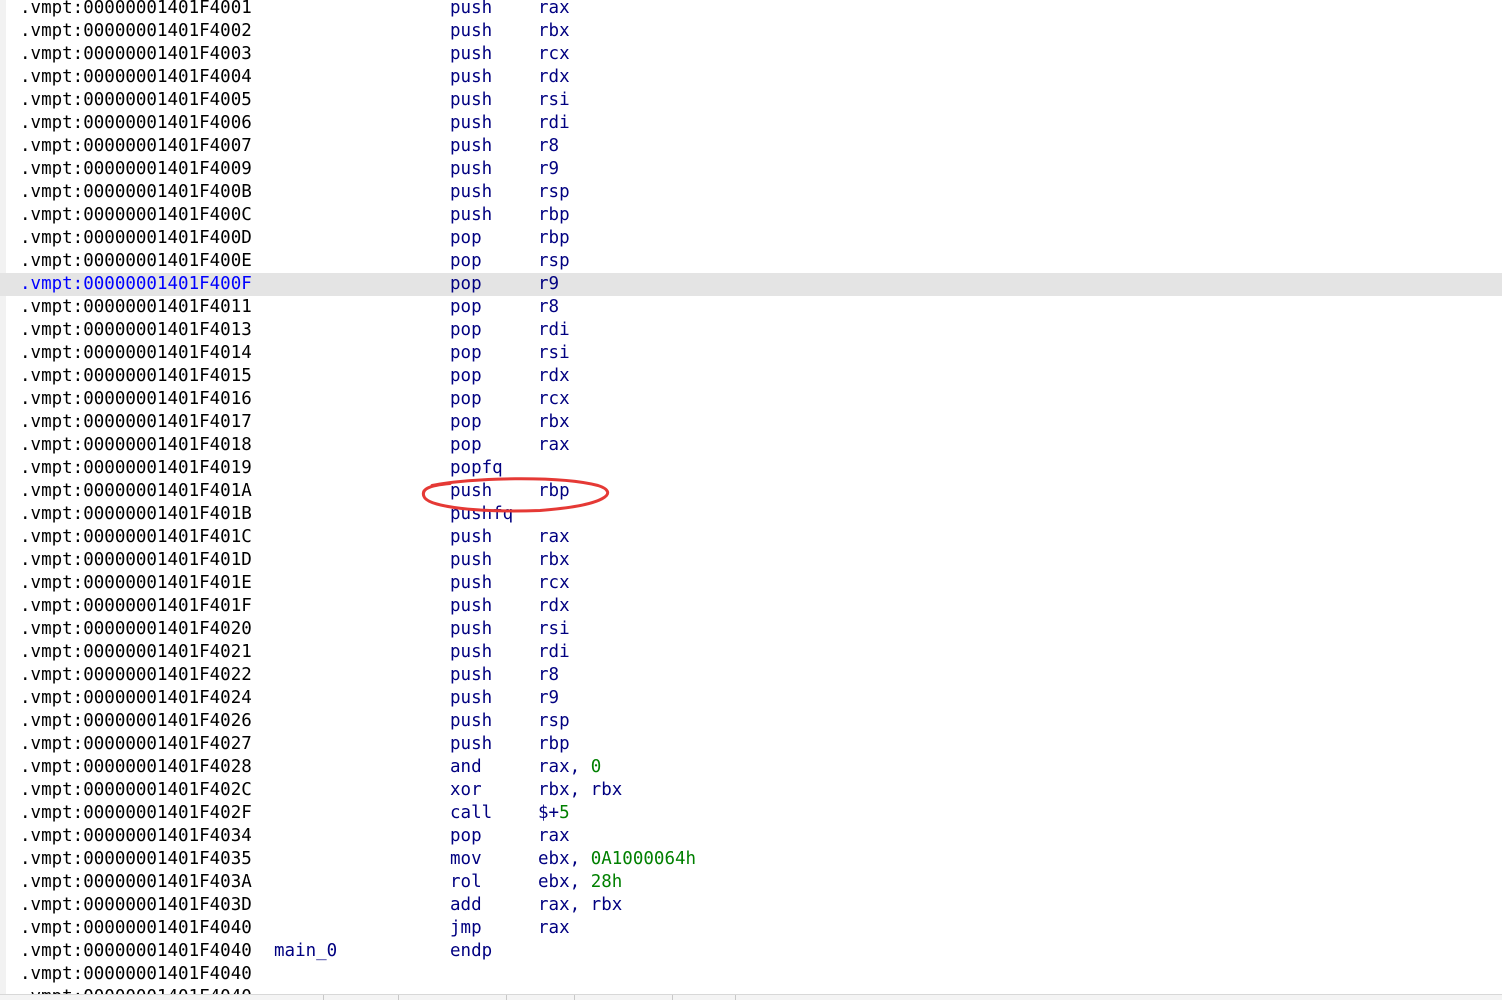 Image resolution: width=1502 pixels, height=1000 pixels. Describe the element at coordinates (751, 77) in the screenshot. I see `listing-row: .vmpt:00000001401F4004 push rdx` at that location.